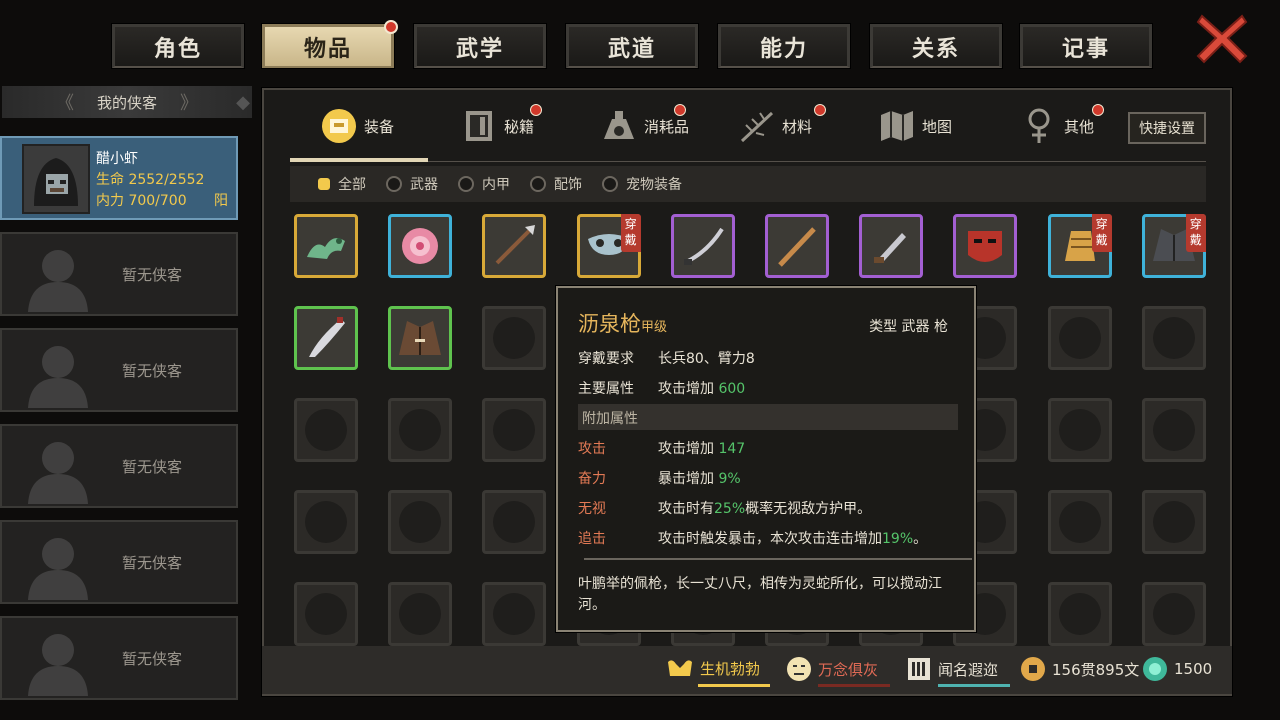  Describe the element at coordinates (479, 49) in the screenshot. I see `tab-label: 武学` at that location.